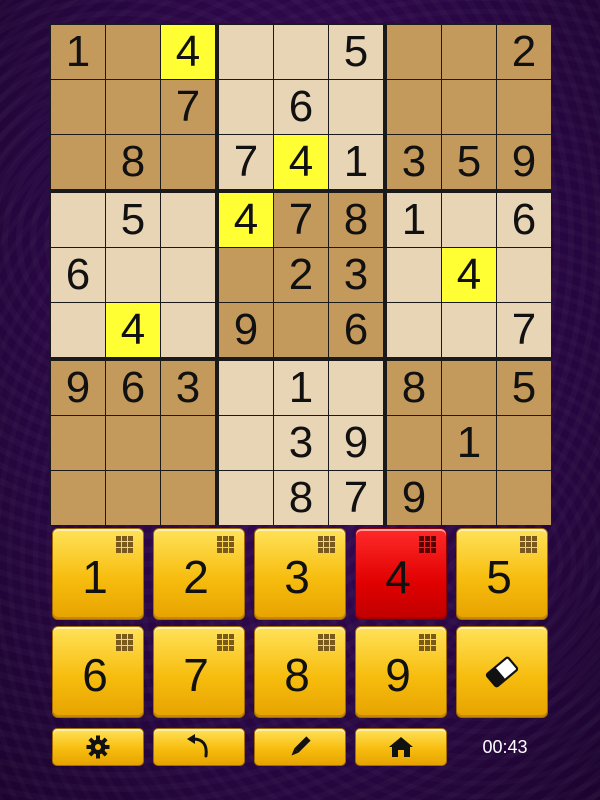 The height and width of the screenshot is (800, 600). What do you see at coordinates (98, 574) in the screenshot?
I see `number-key-1: 1` at bounding box center [98, 574].